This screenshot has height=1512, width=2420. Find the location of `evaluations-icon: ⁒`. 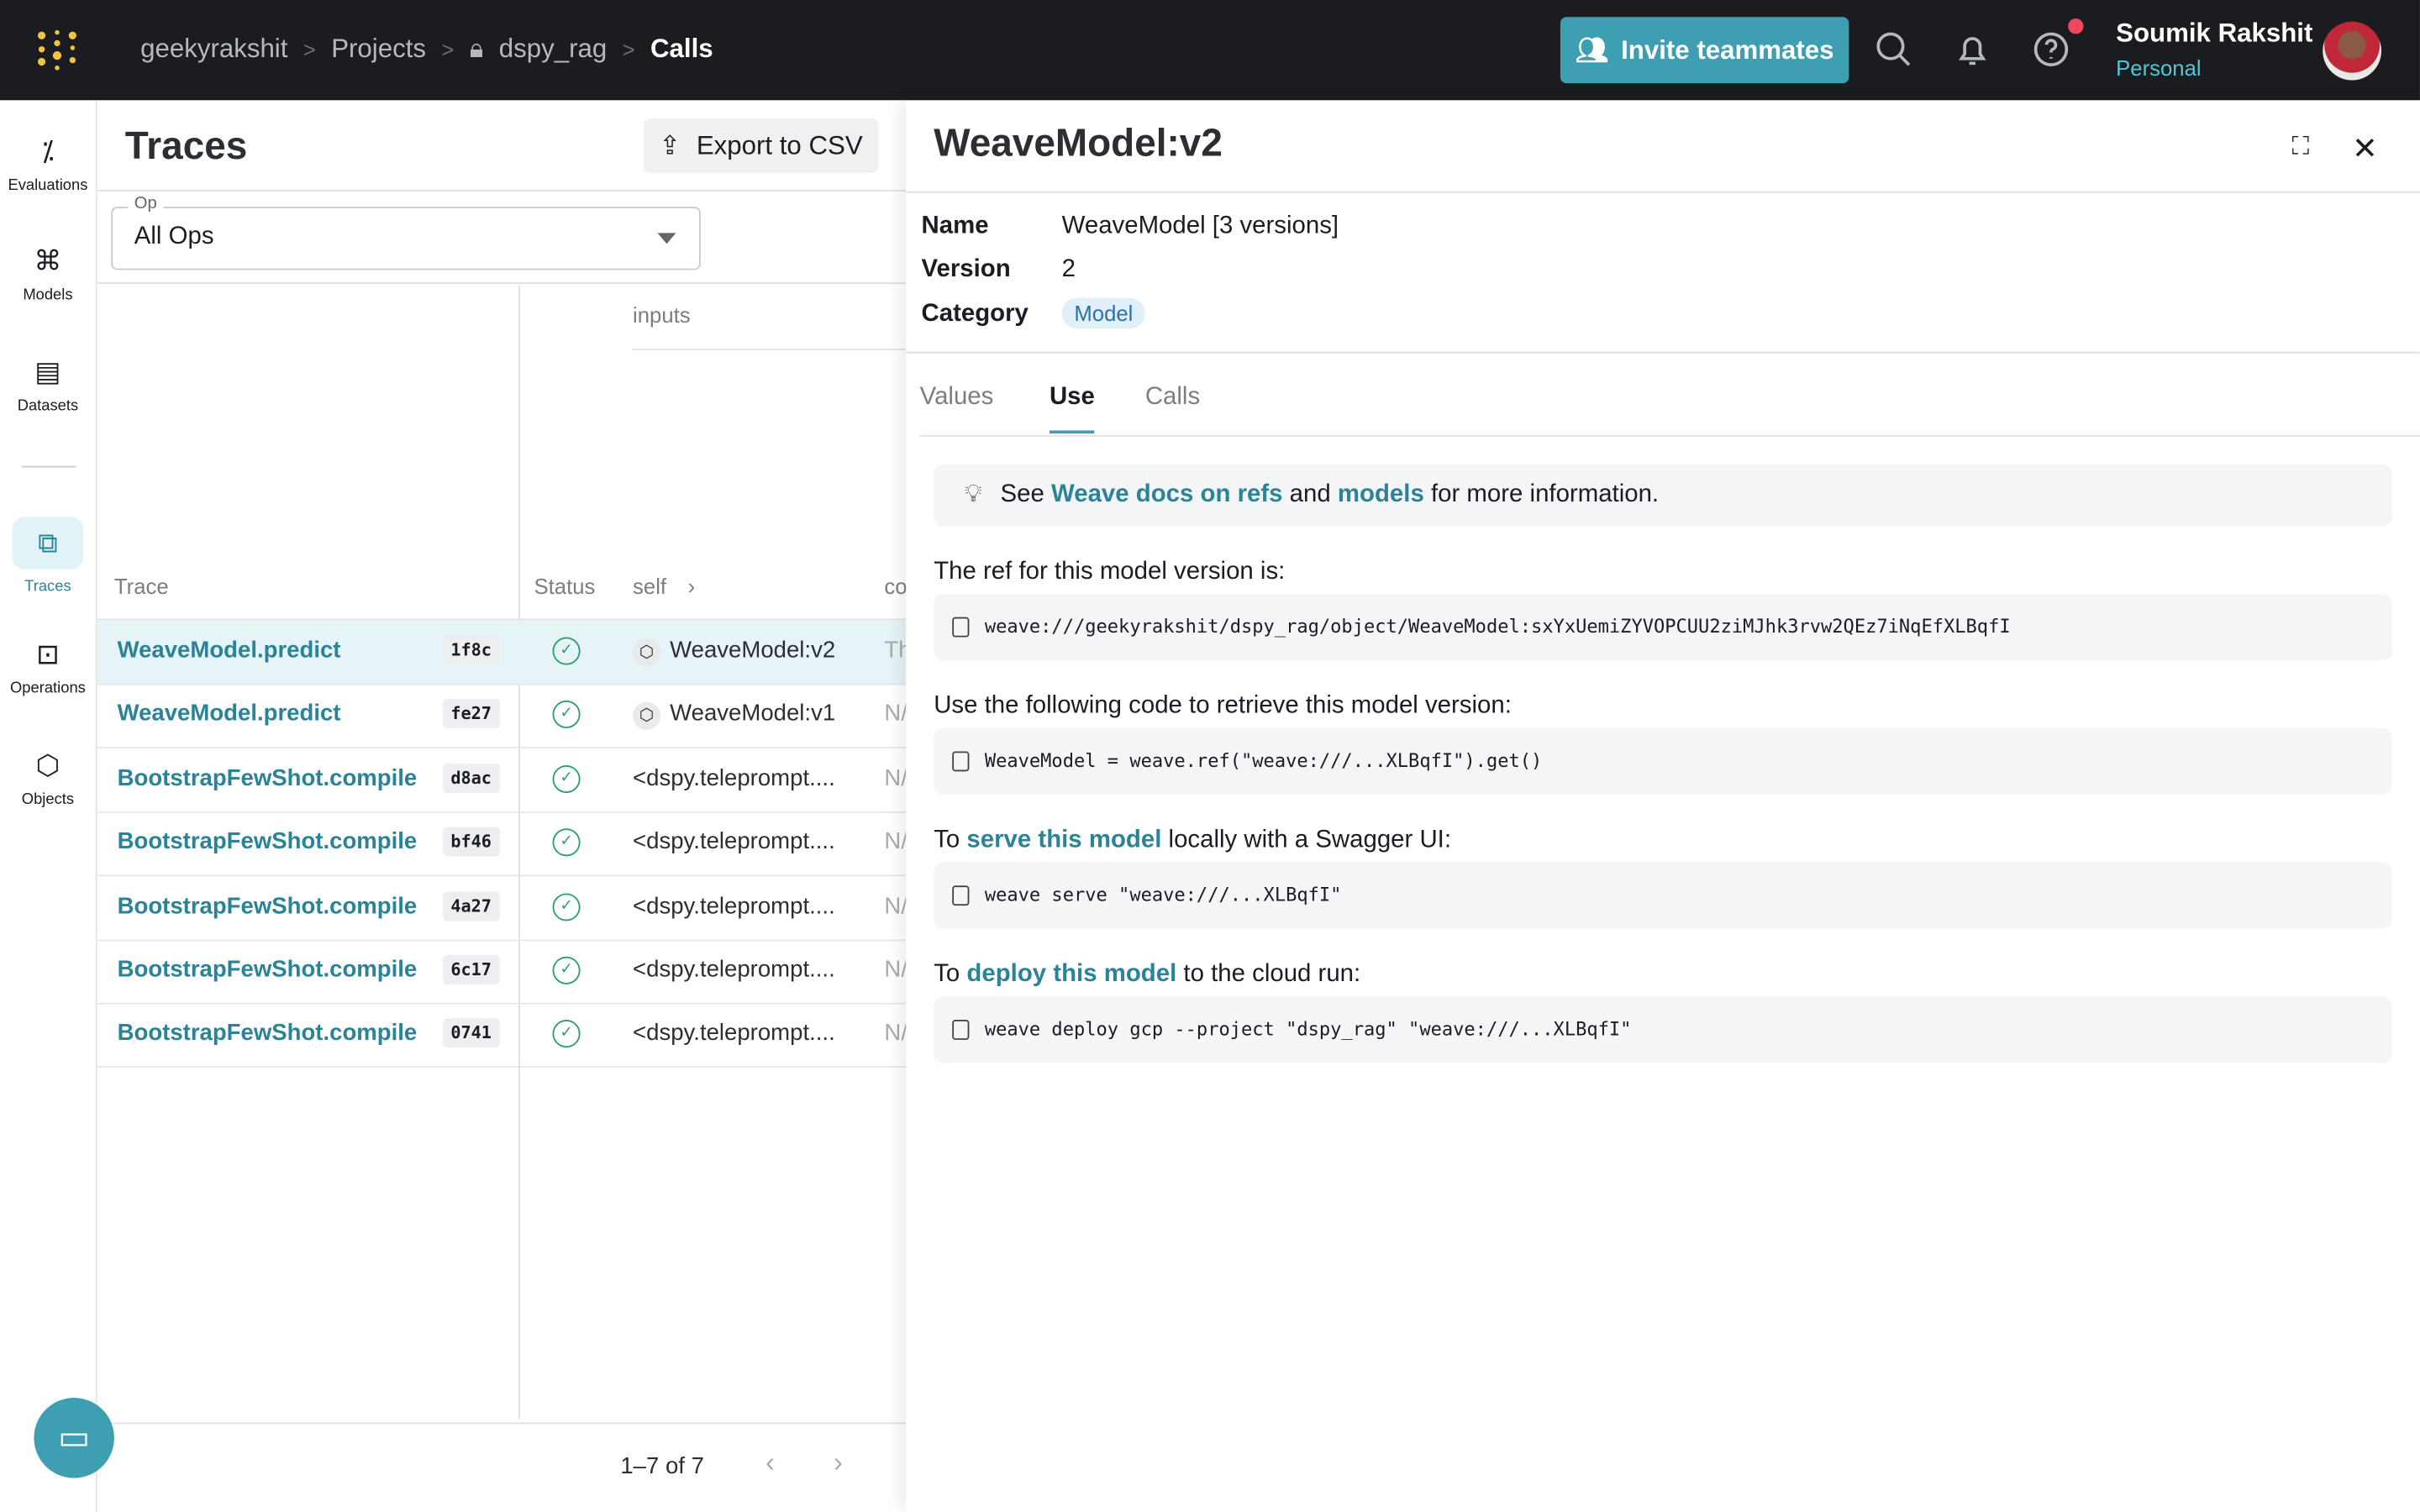

evaluations-icon: ⁒ is located at coordinates (48, 151).